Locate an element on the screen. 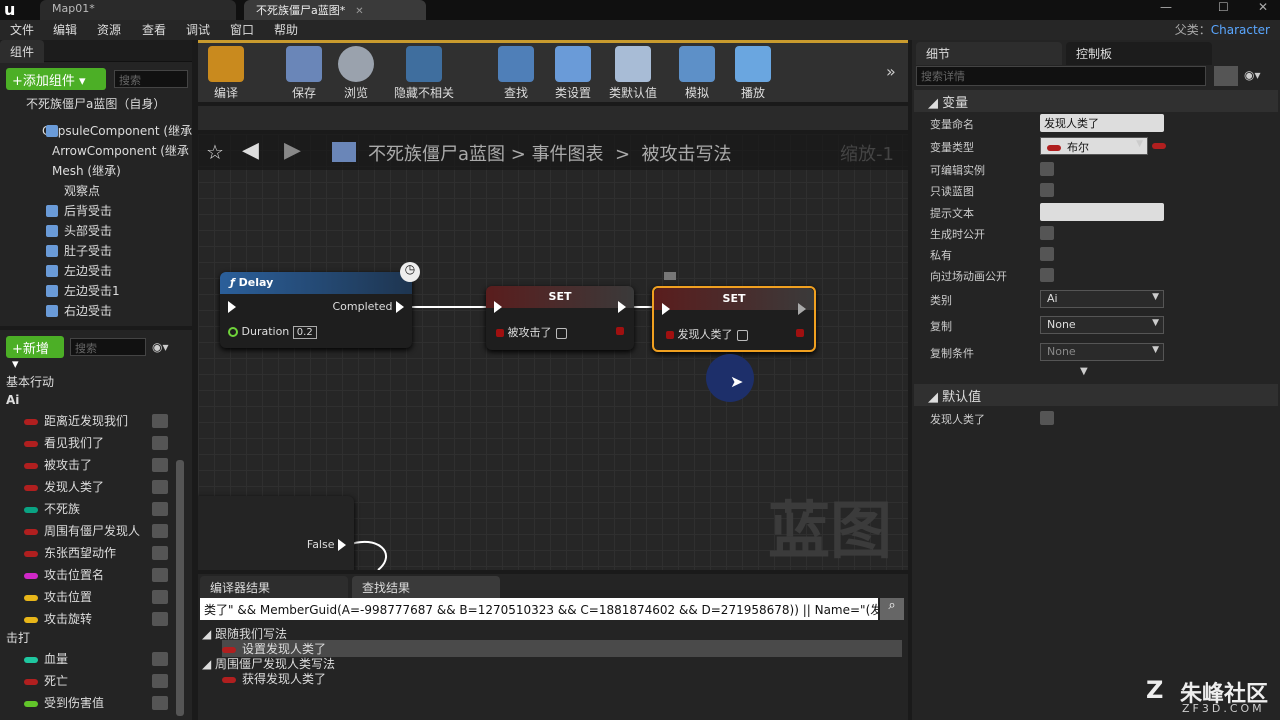 The width and height of the screenshot is (1280, 720). component-item: 观察点 is located at coordinates (82, 191).